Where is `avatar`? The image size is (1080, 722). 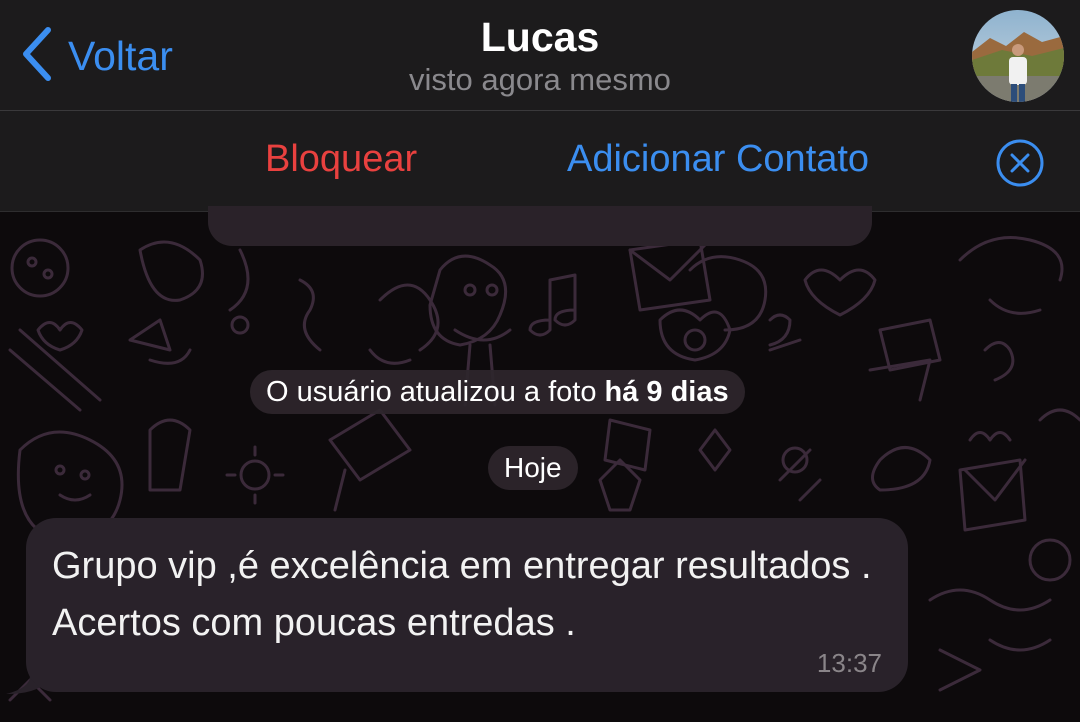
avatar is located at coordinates (1018, 56).